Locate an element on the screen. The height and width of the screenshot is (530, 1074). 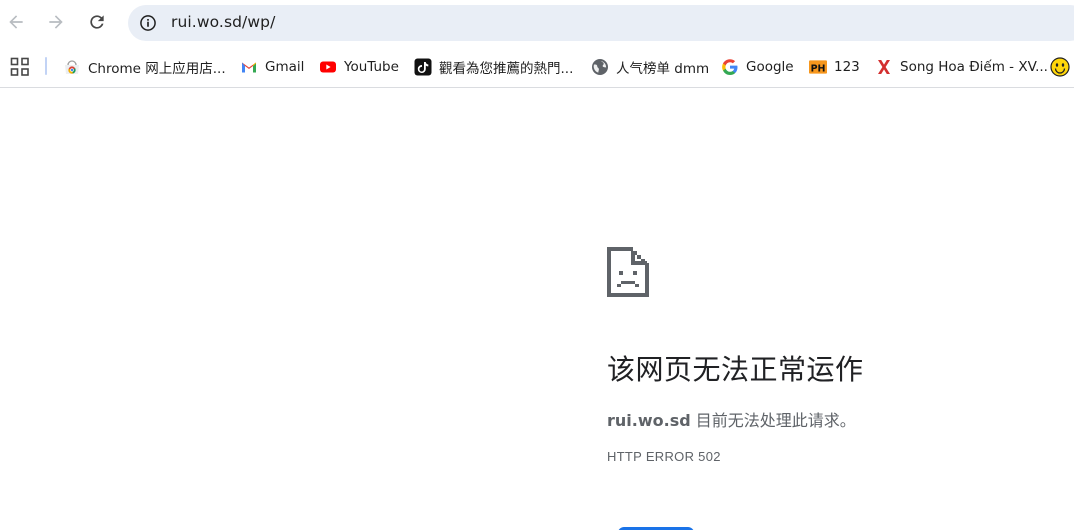
ph-icon: PH is located at coordinates (817, 67).